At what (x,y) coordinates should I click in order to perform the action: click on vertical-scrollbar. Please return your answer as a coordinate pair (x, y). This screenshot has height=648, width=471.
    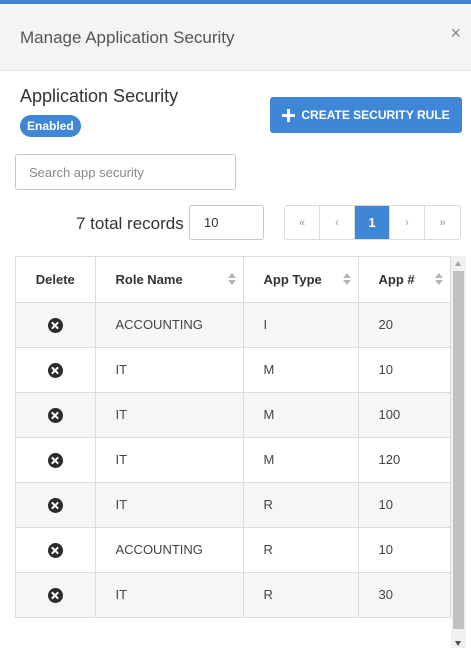
    Looking at the image, I should click on (458, 452).